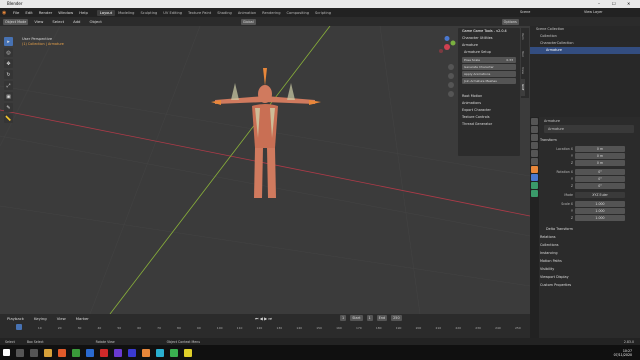 The height and width of the screenshot is (360, 640). I want to click on close-button: ✕, so click(628, 3).